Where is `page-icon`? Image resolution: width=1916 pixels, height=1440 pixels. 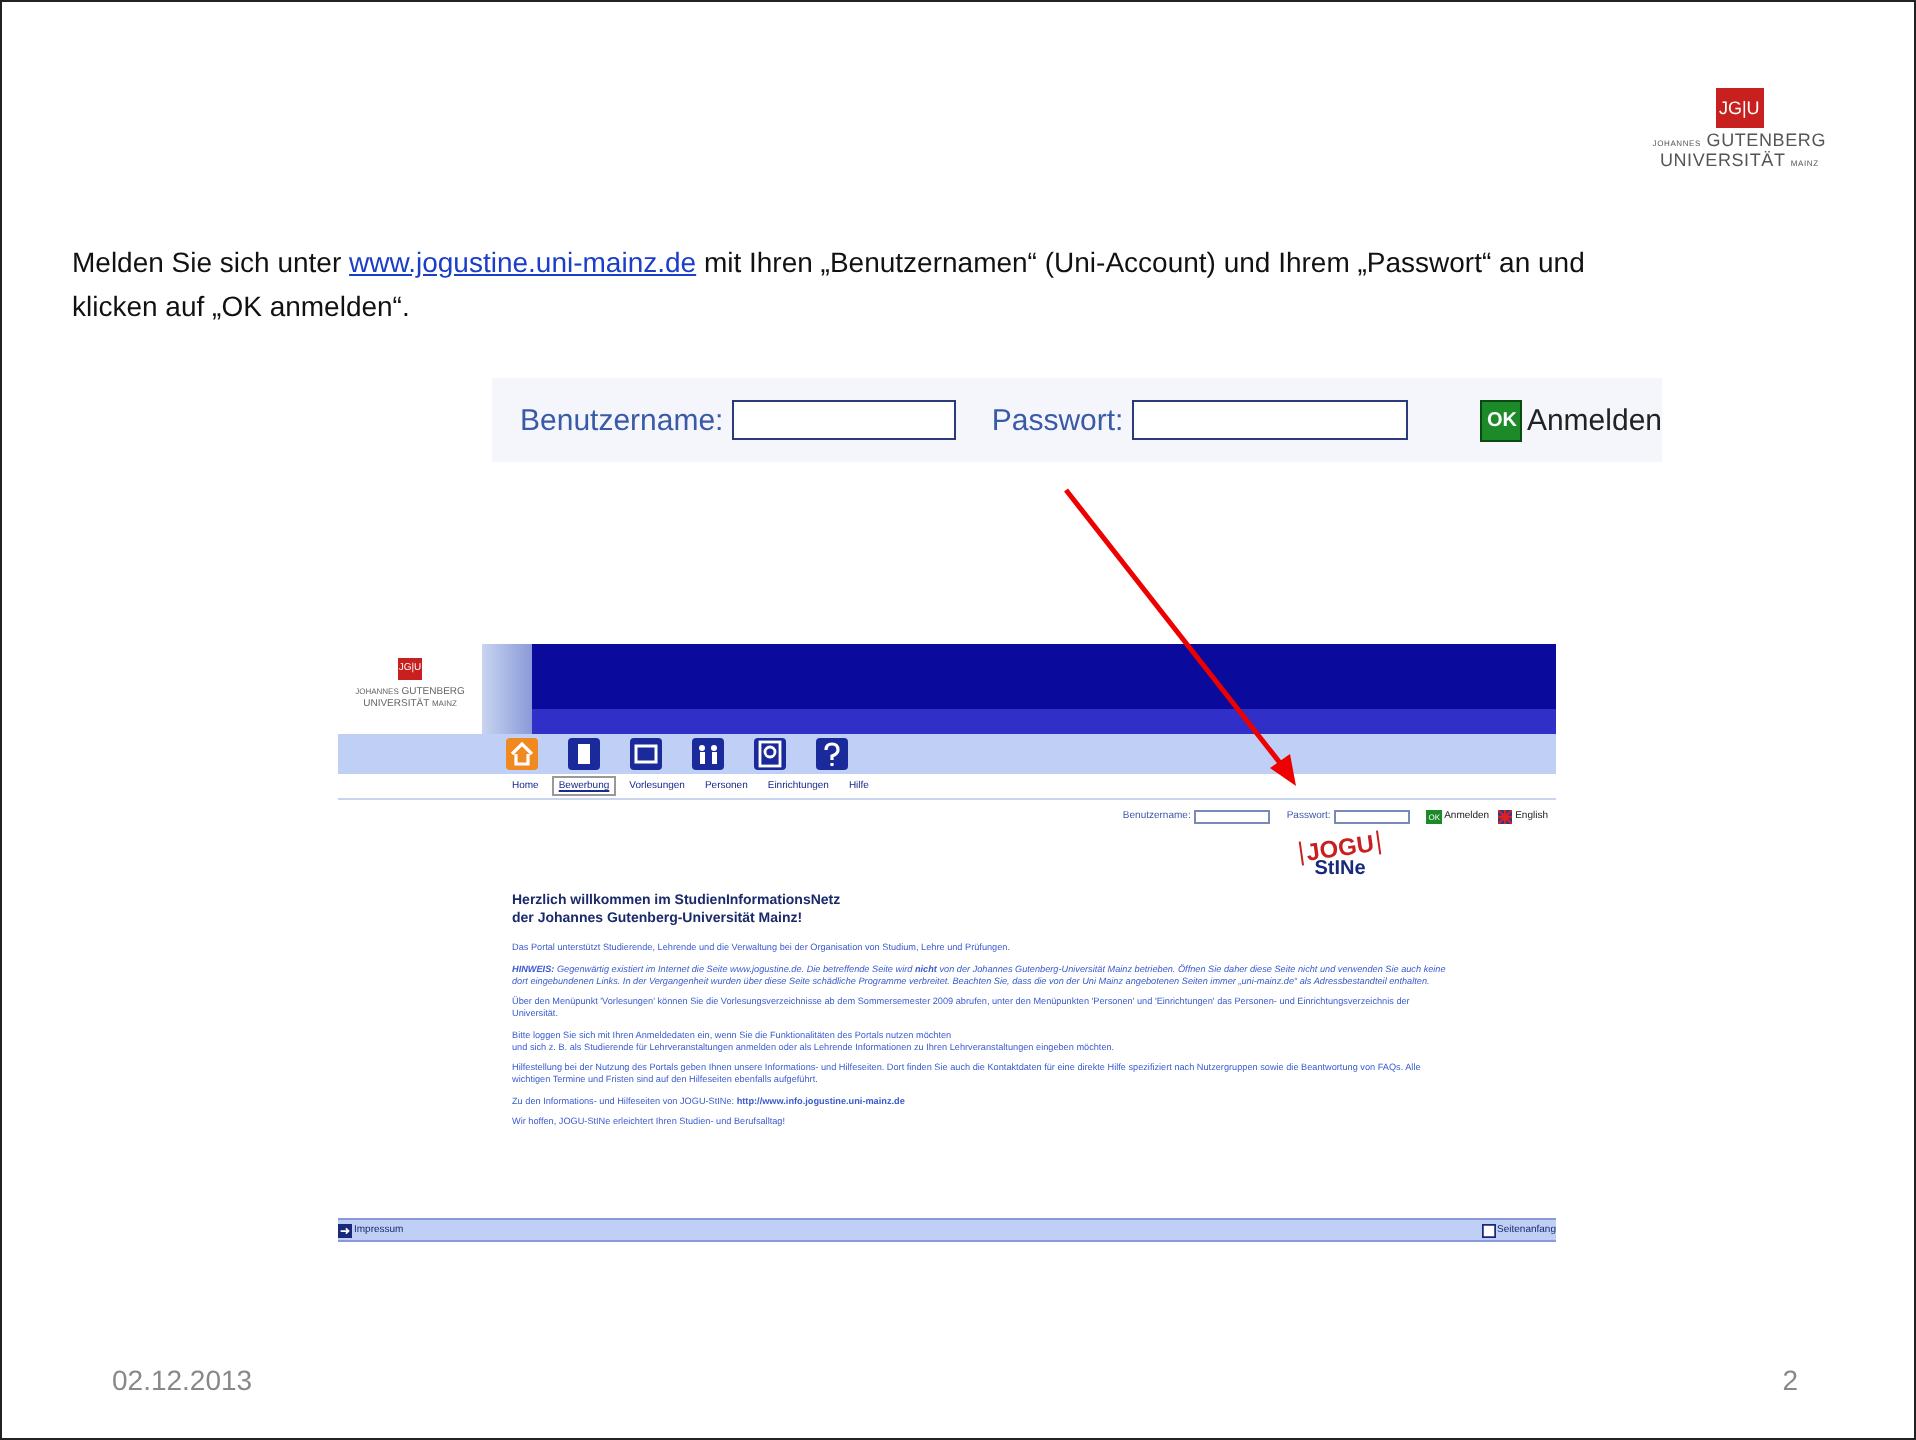
page-icon is located at coordinates (1488, 1230).